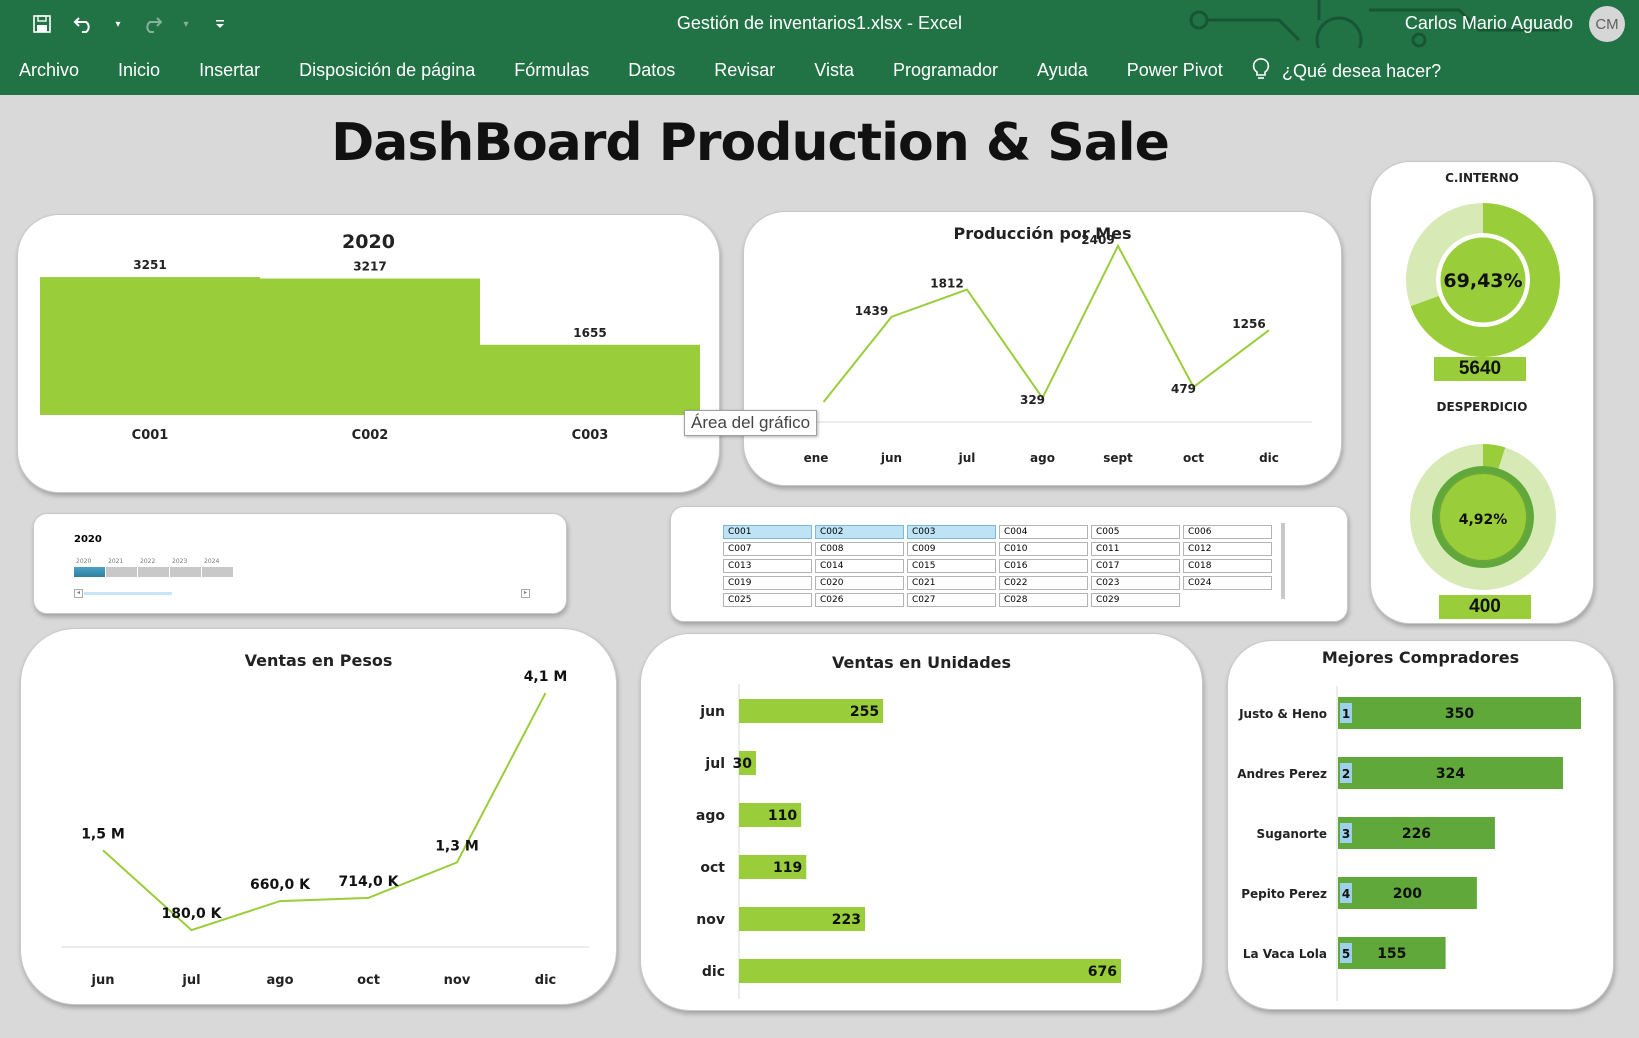 This screenshot has height=1038, width=1639. I want to click on slicer-item-c016: C016, so click(1043, 566).